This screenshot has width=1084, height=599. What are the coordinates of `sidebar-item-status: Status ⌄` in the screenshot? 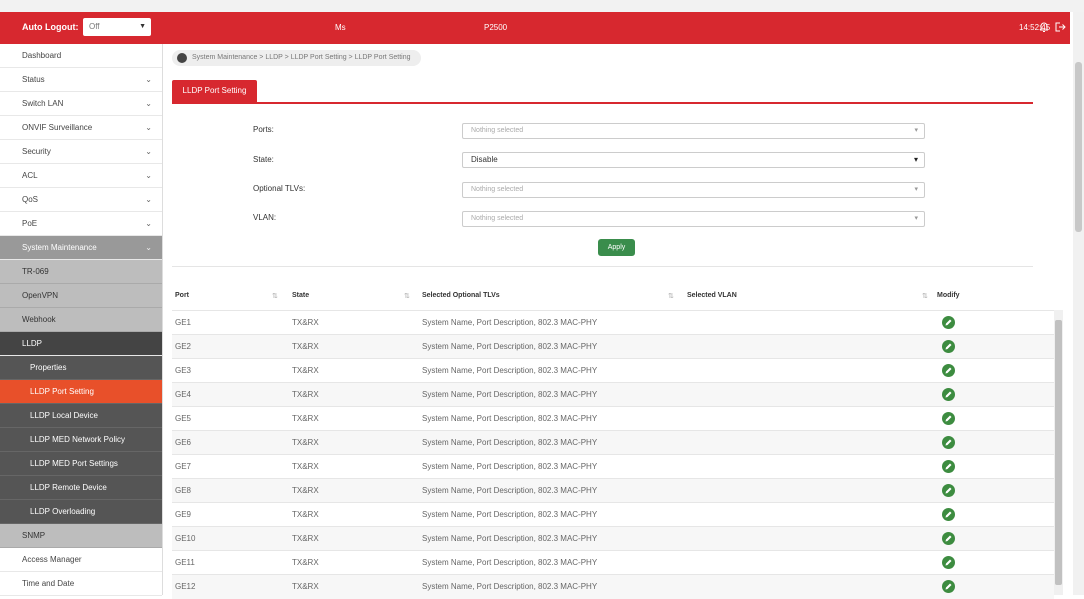 It's located at (81, 80).